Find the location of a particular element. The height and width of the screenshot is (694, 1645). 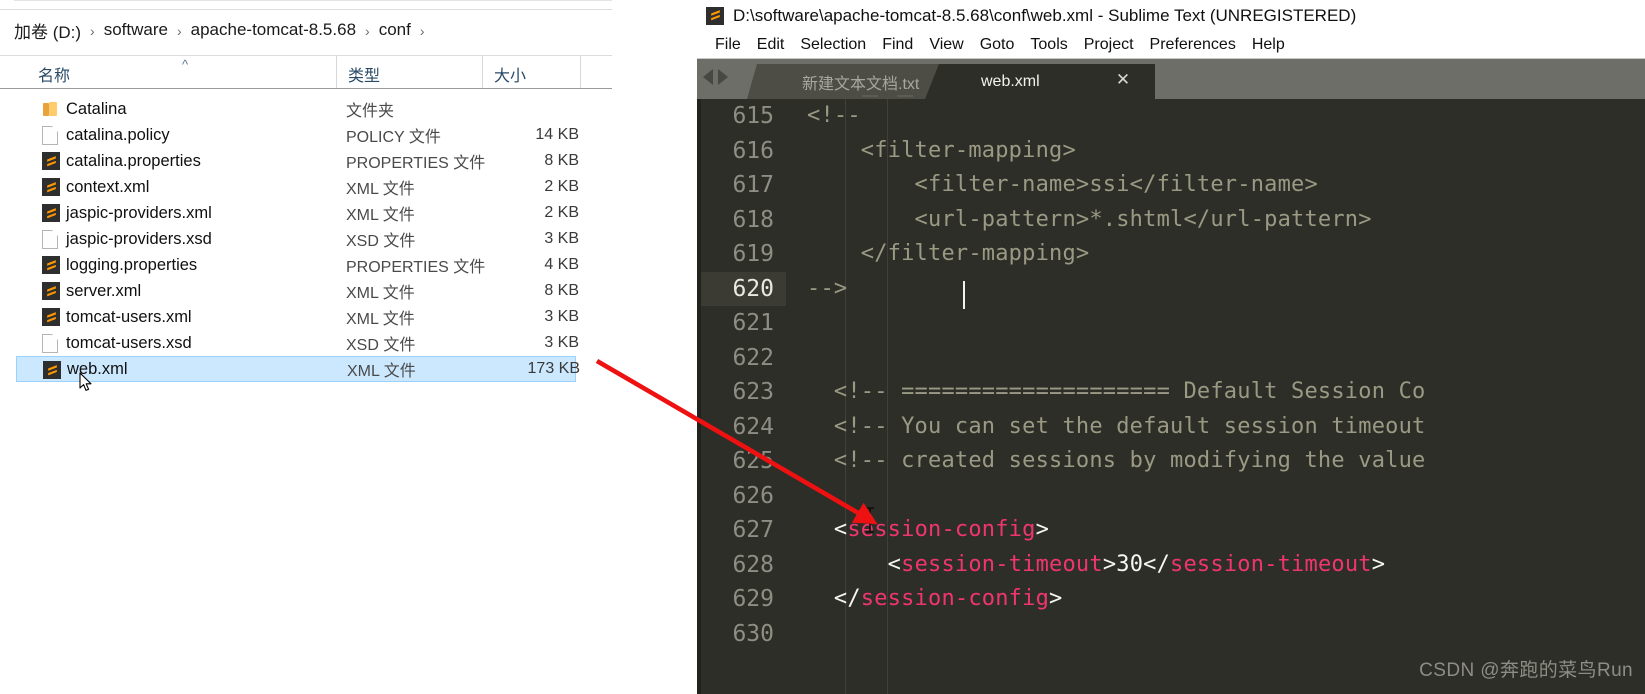

token-comment: --> is located at coordinates (827, 288).